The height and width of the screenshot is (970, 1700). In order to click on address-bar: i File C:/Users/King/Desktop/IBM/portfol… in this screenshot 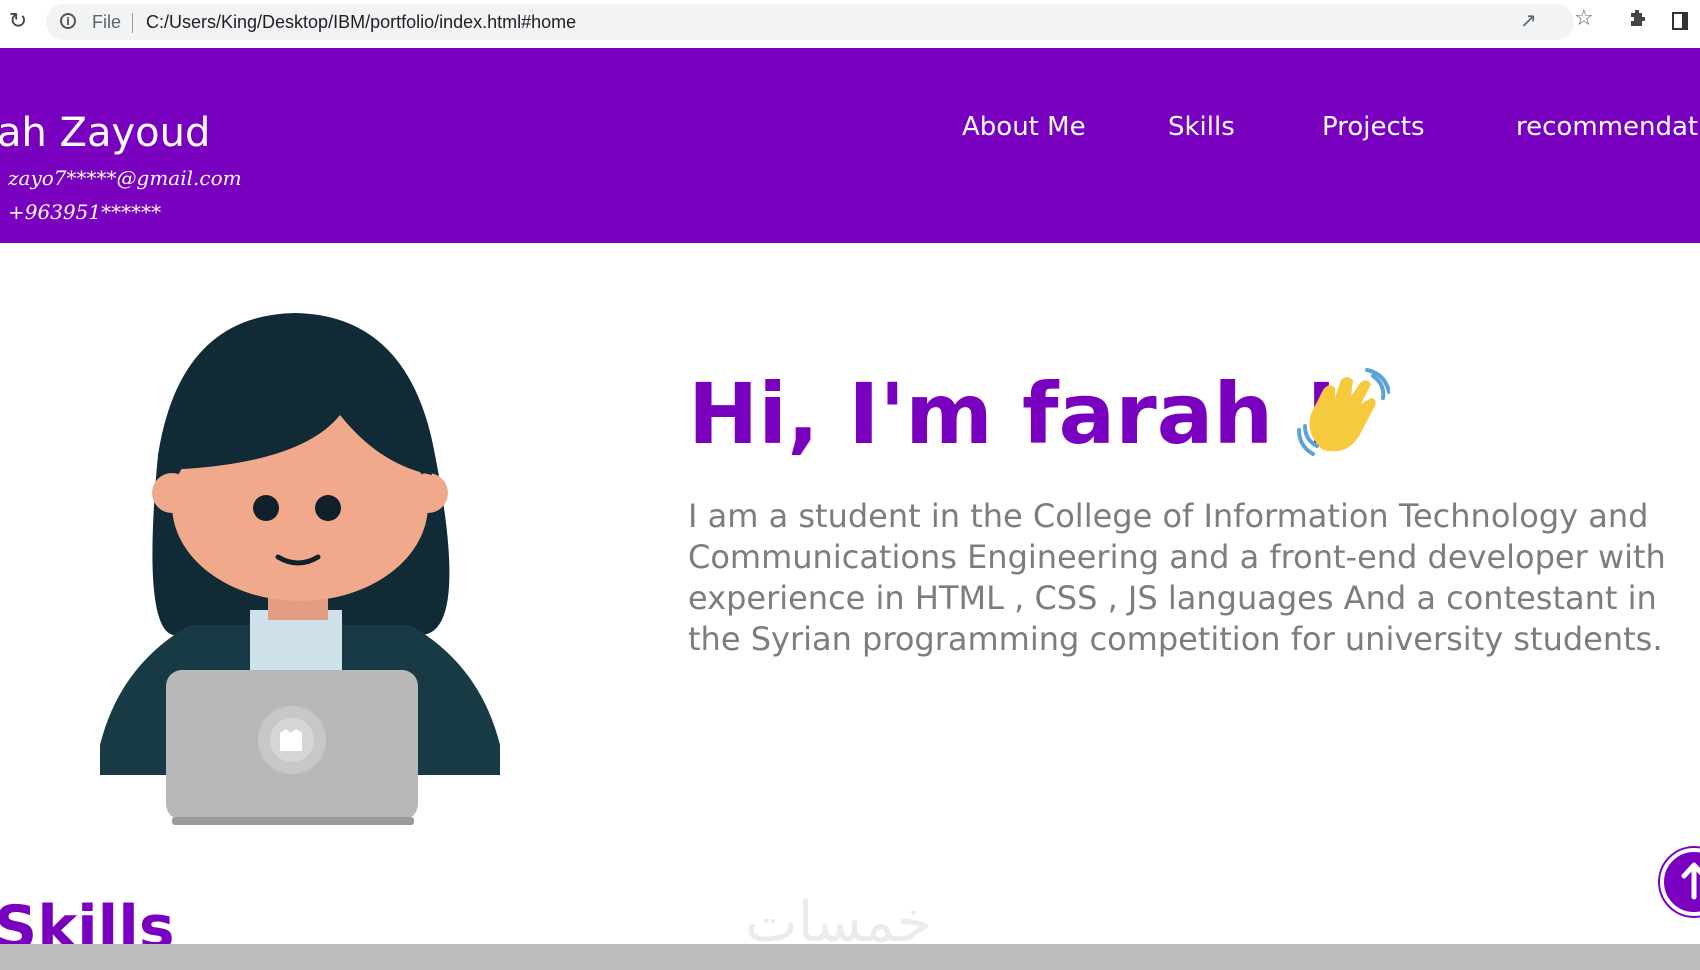, I will do `click(810, 22)`.